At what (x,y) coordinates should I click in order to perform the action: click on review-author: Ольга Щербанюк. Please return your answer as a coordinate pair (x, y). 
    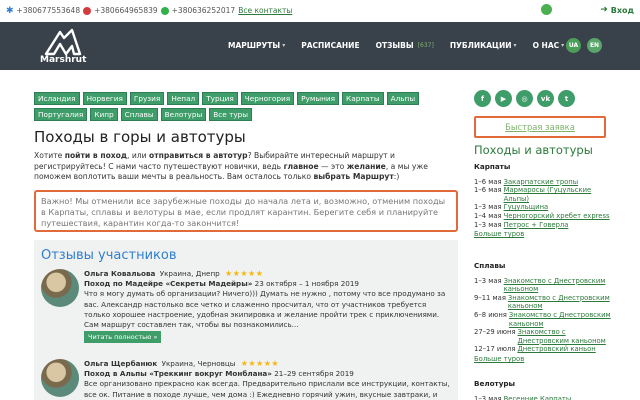
    Looking at the image, I should click on (120, 363).